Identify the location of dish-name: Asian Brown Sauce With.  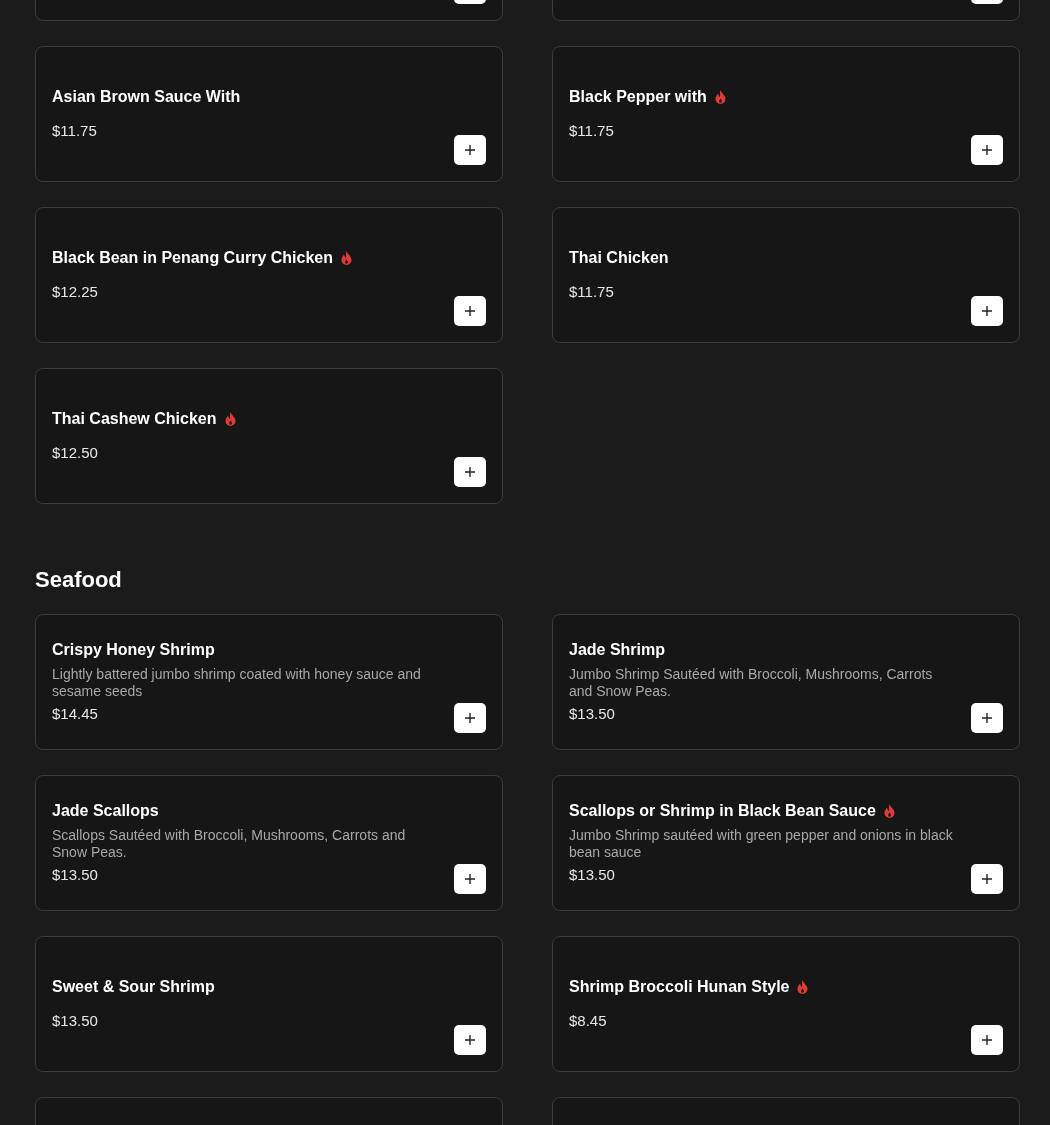
(147, 97).